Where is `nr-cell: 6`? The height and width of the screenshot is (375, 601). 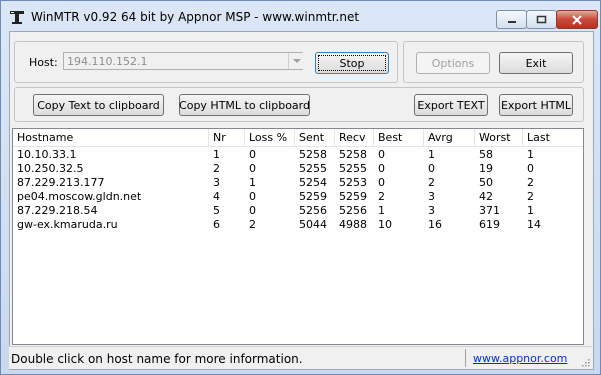
nr-cell: 6 is located at coordinates (216, 224).